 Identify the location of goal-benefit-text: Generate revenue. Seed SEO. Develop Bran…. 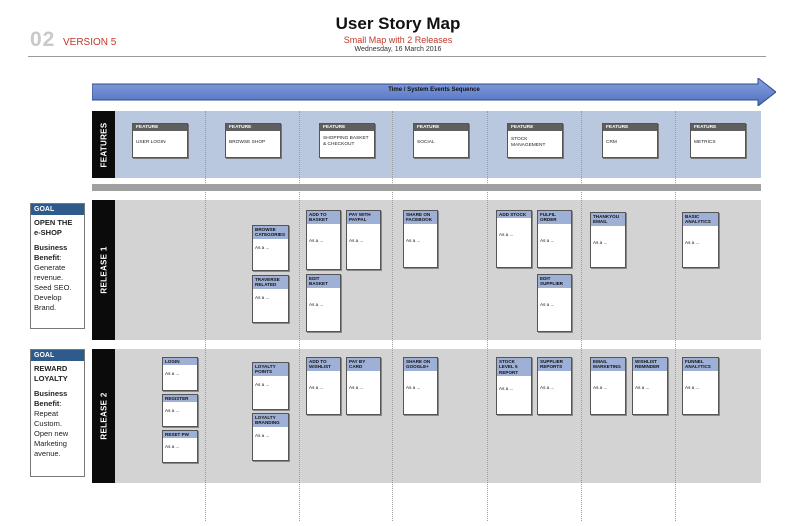
(53, 287).